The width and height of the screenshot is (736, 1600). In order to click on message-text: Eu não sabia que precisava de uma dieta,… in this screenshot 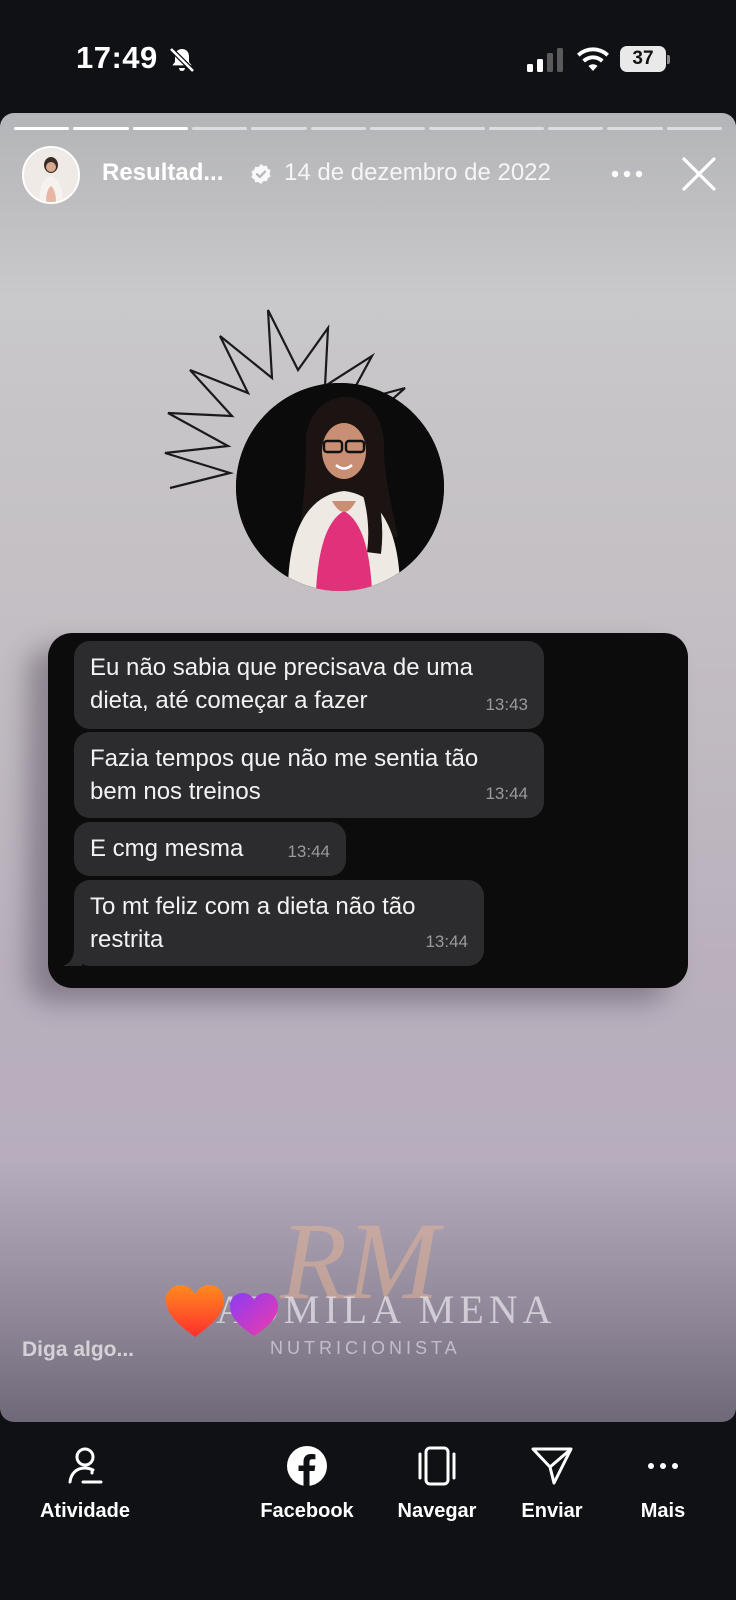, I will do `click(281, 684)`.